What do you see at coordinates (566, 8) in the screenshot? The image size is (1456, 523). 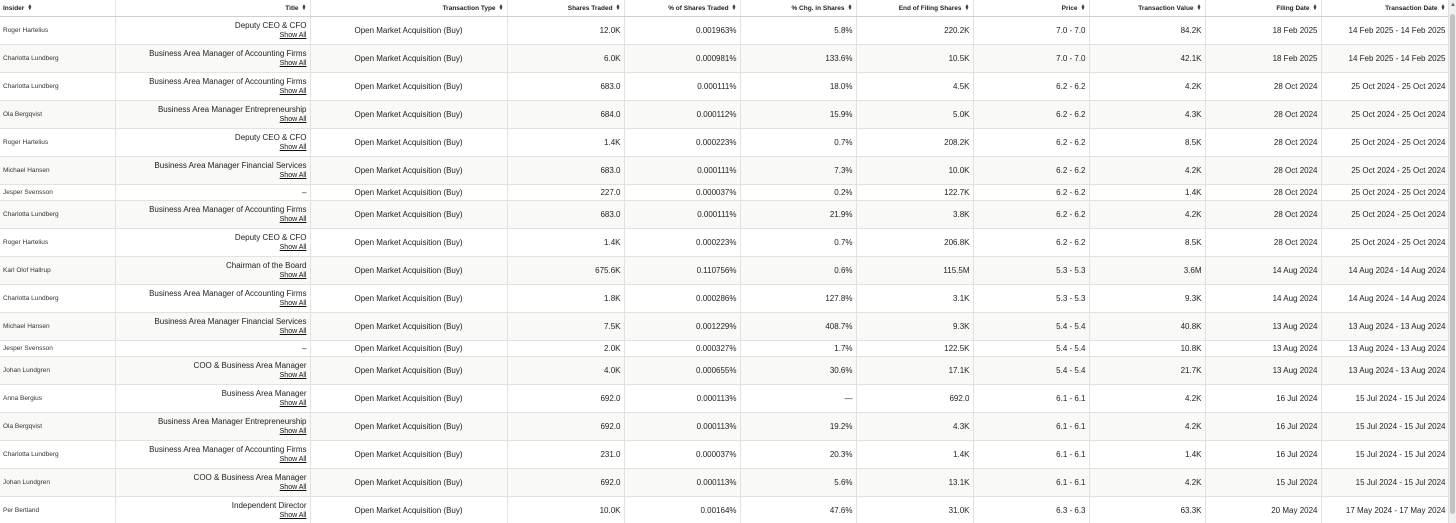 I see `column-header-shares: Shares Traded ▲ ▼` at bounding box center [566, 8].